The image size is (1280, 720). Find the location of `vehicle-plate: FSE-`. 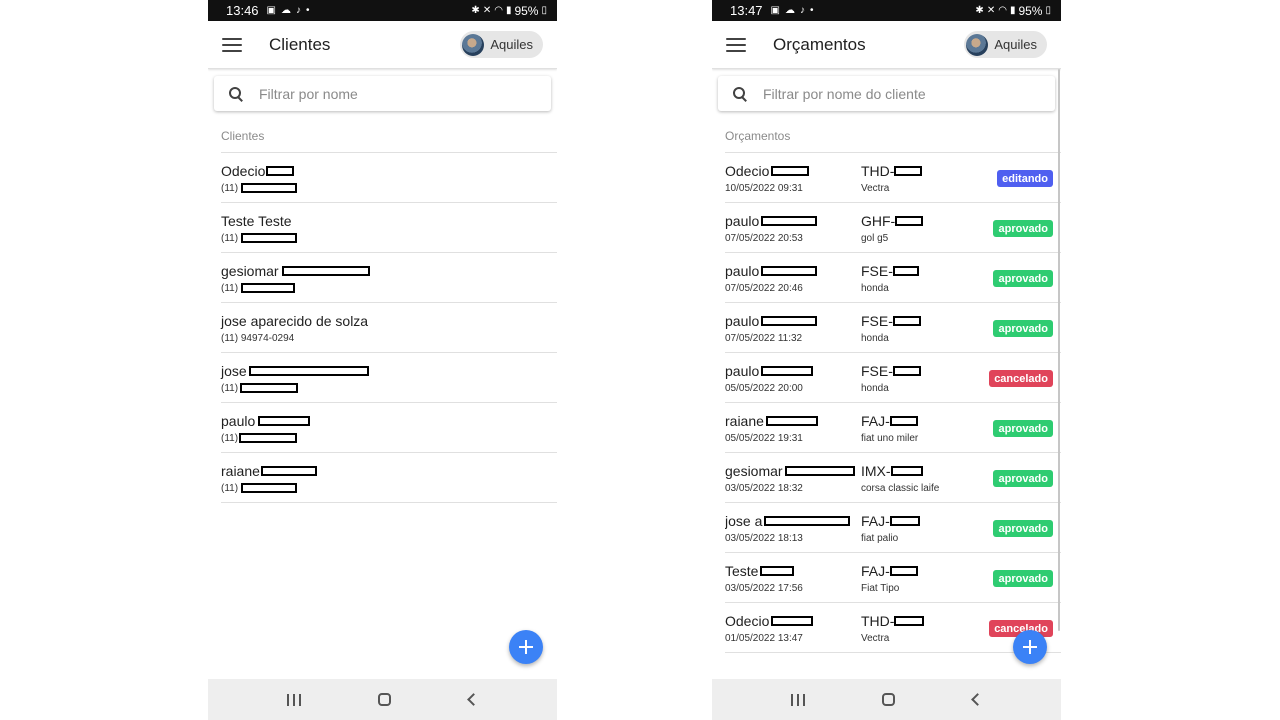

vehicle-plate: FSE- is located at coordinates (877, 321).